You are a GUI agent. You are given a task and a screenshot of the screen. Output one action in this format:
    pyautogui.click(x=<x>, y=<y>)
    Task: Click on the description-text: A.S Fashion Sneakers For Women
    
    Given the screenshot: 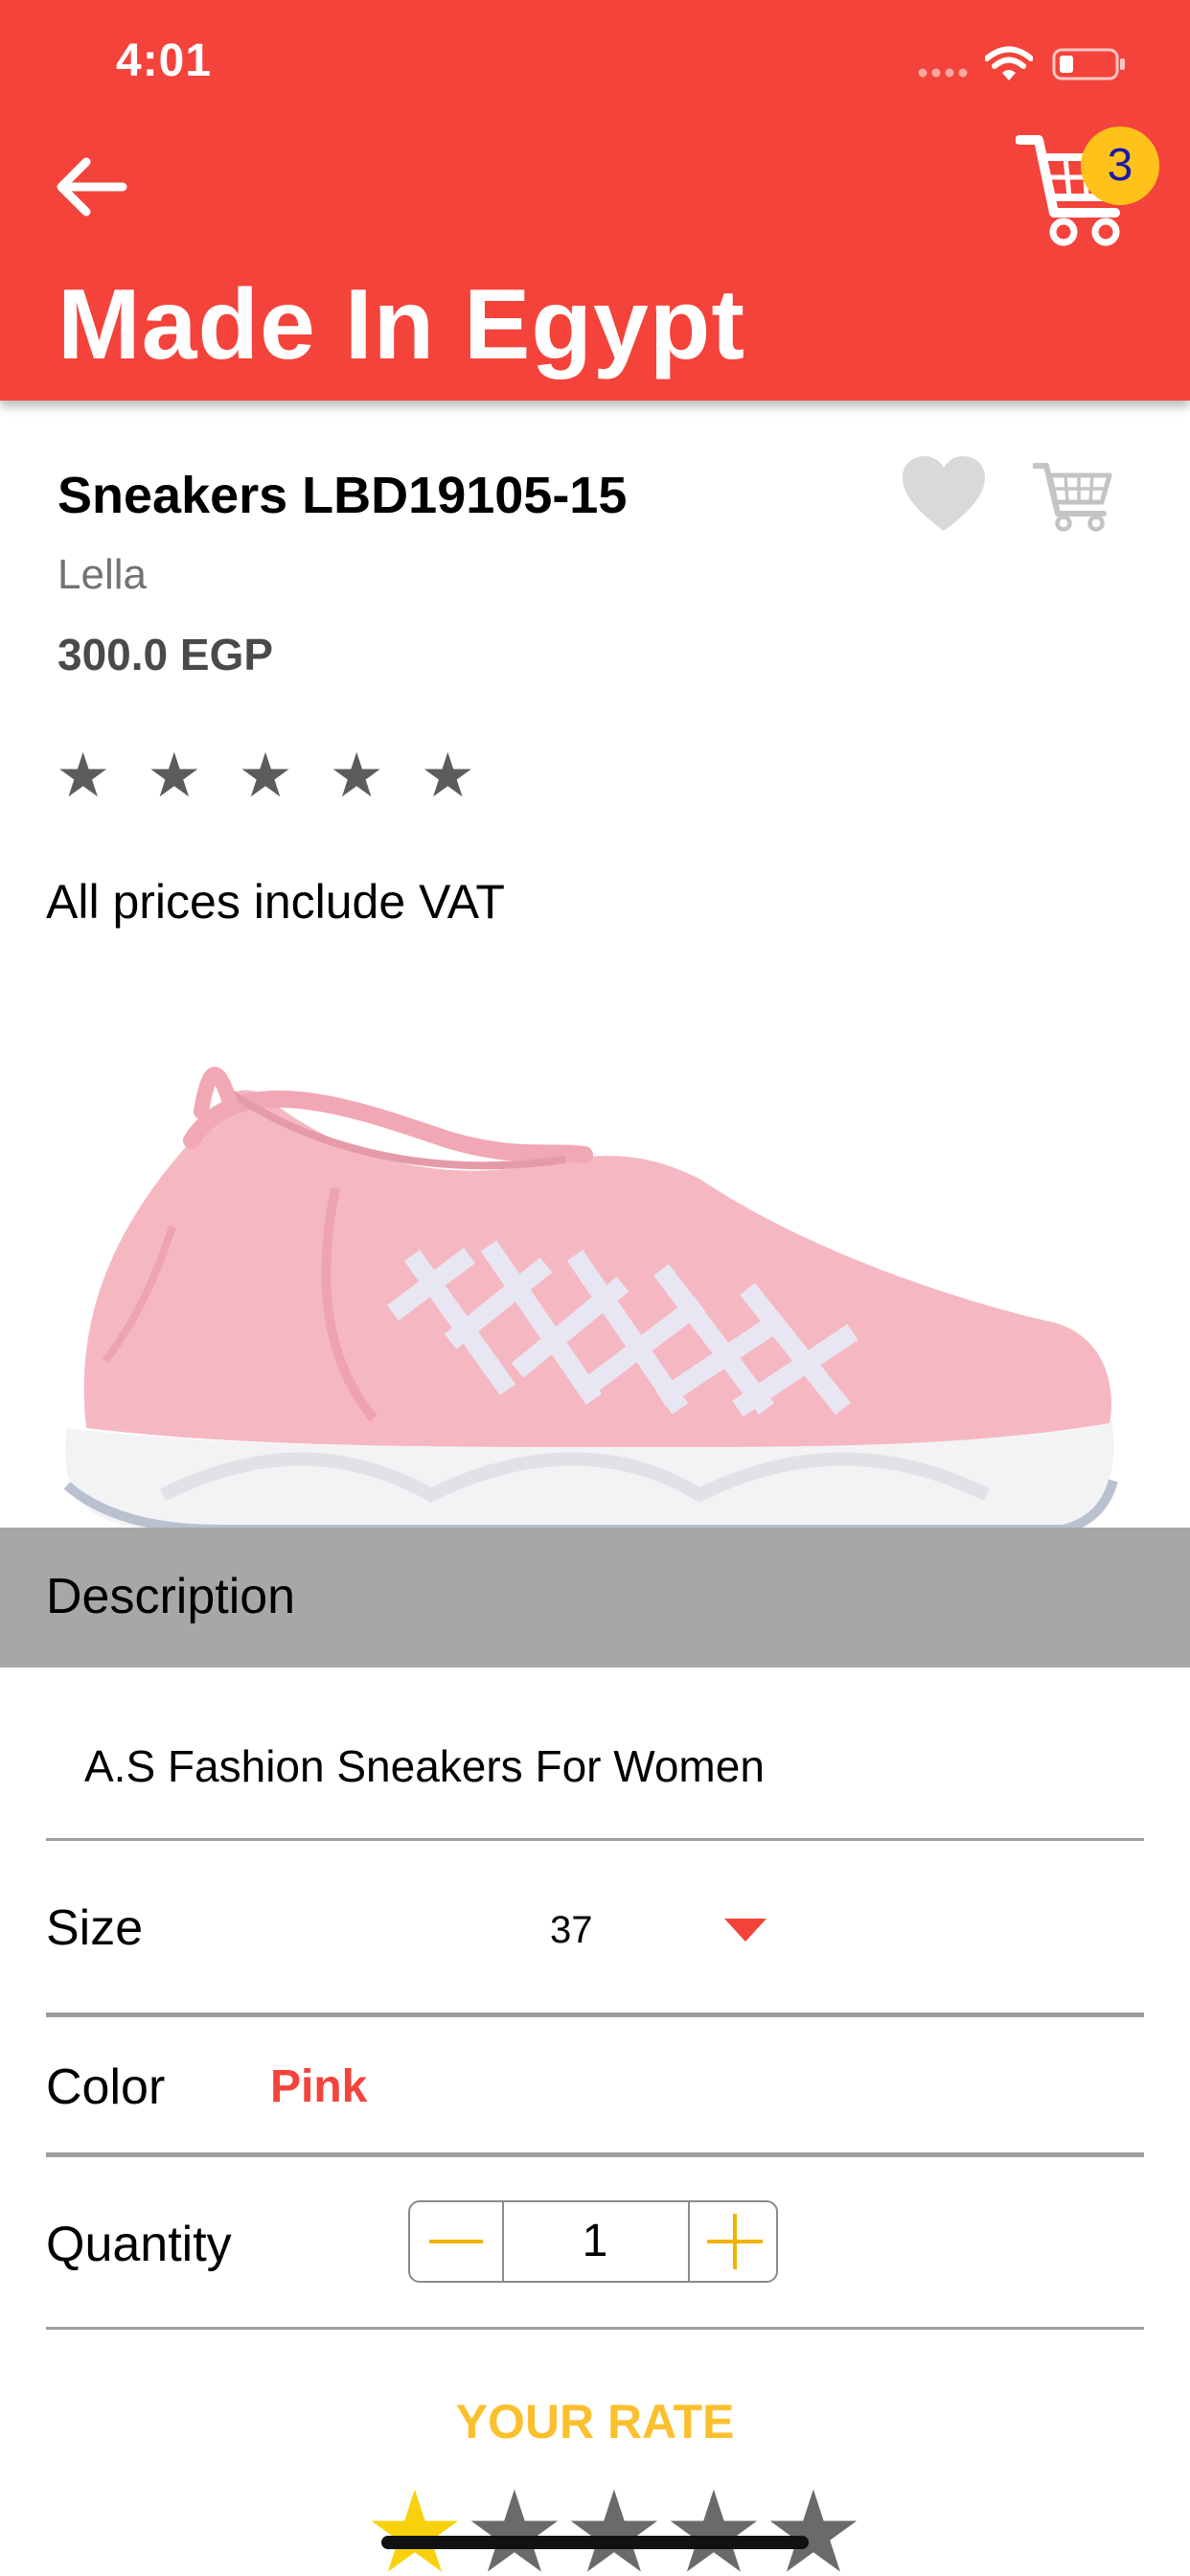 What is the action you would take?
    pyautogui.click(x=425, y=1766)
    